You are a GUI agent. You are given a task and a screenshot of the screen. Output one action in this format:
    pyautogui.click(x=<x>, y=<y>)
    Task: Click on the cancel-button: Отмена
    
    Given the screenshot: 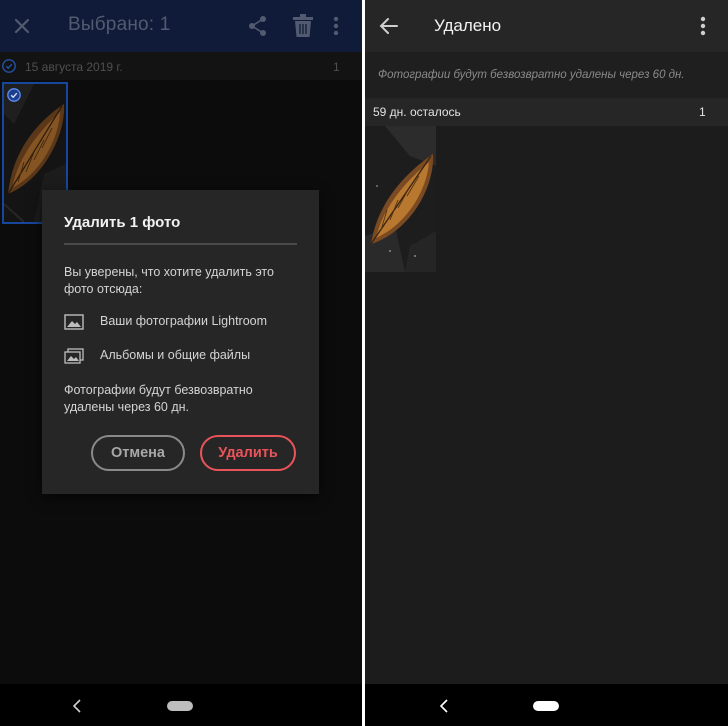 What is the action you would take?
    pyautogui.click(x=138, y=453)
    